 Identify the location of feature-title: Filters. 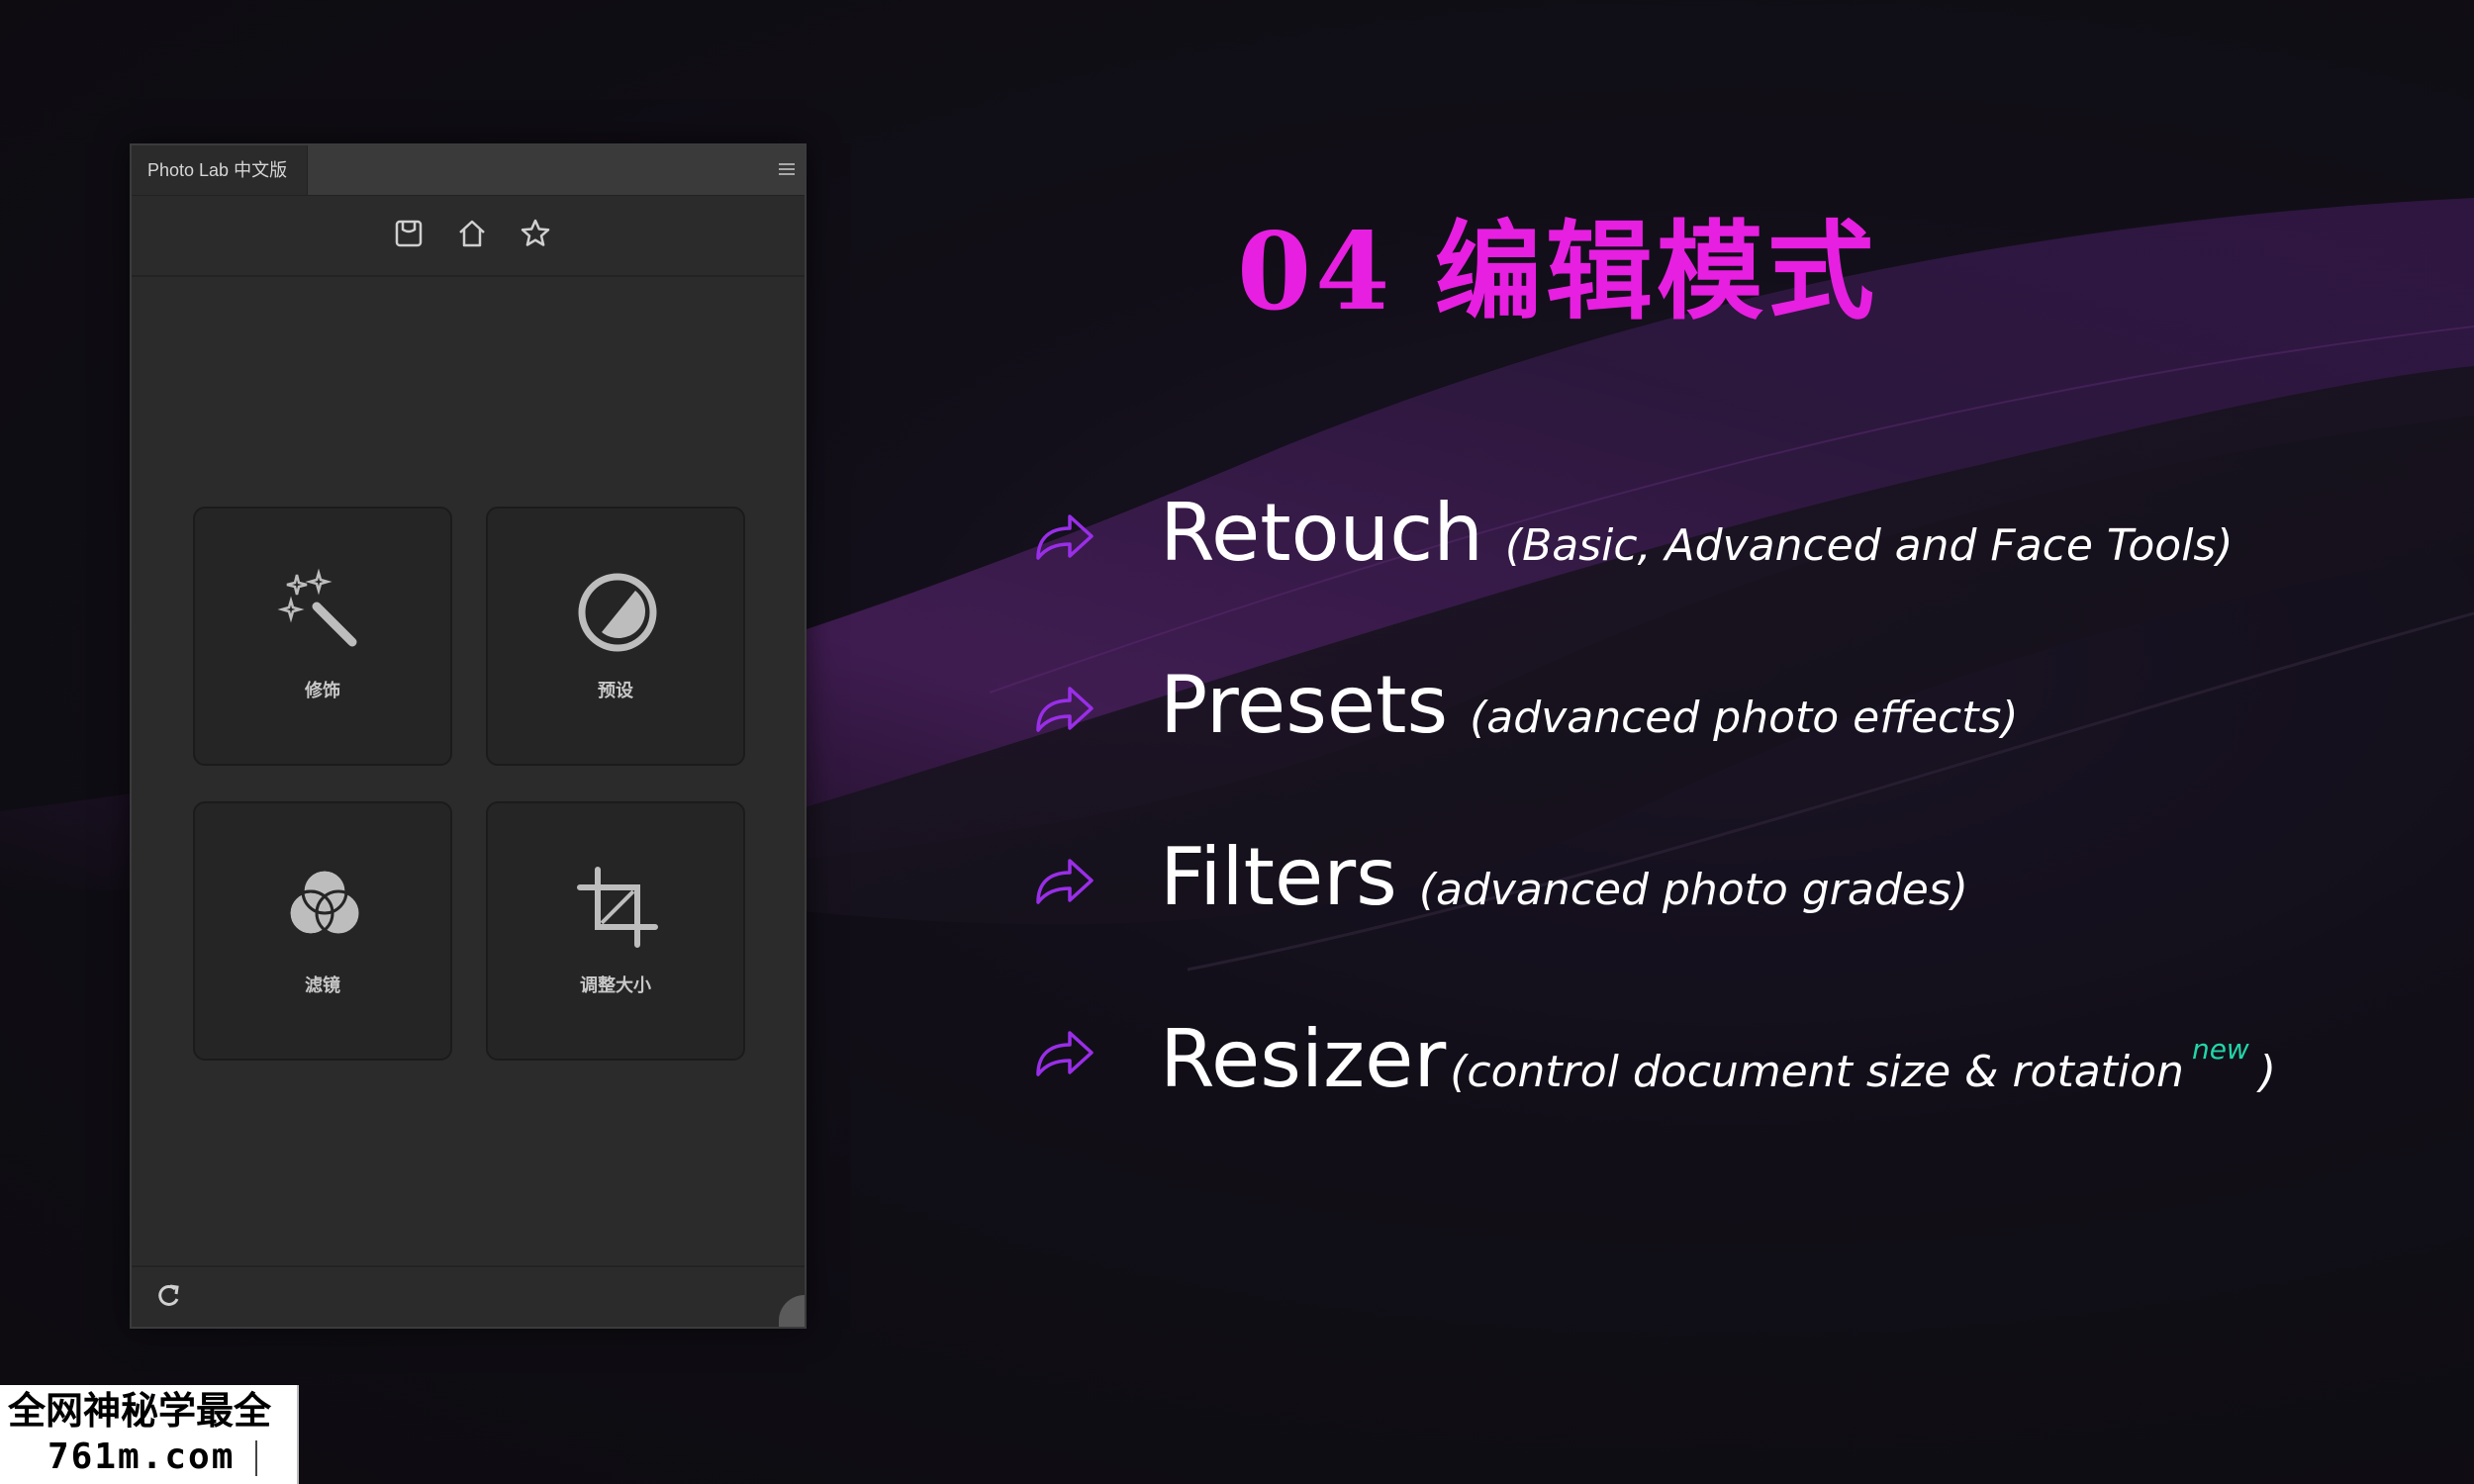
(1278, 877).